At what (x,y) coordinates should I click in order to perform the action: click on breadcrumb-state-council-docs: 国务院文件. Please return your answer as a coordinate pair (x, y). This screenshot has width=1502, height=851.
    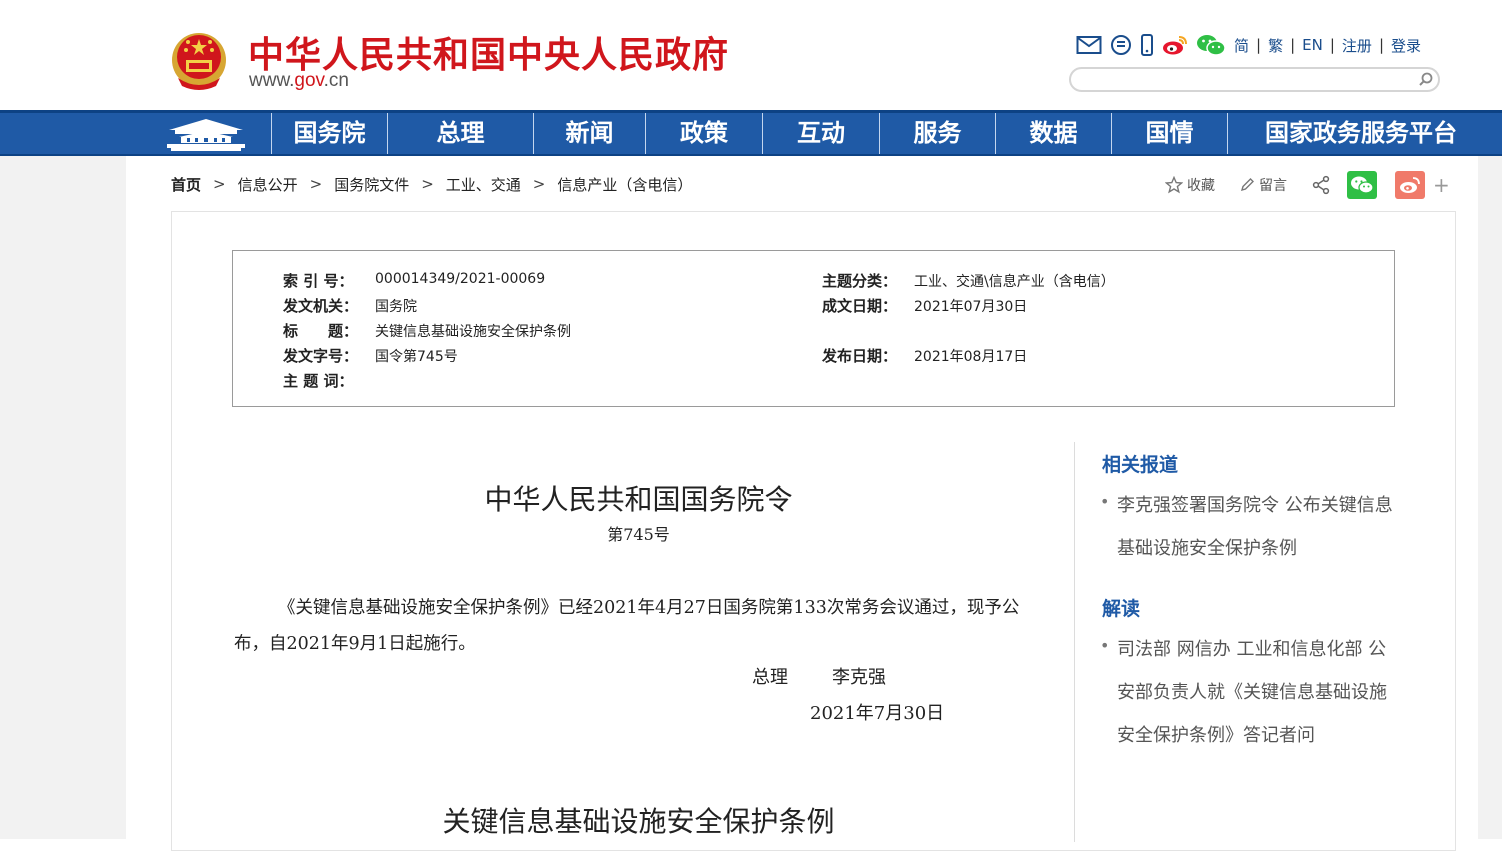
    Looking at the image, I should click on (371, 184).